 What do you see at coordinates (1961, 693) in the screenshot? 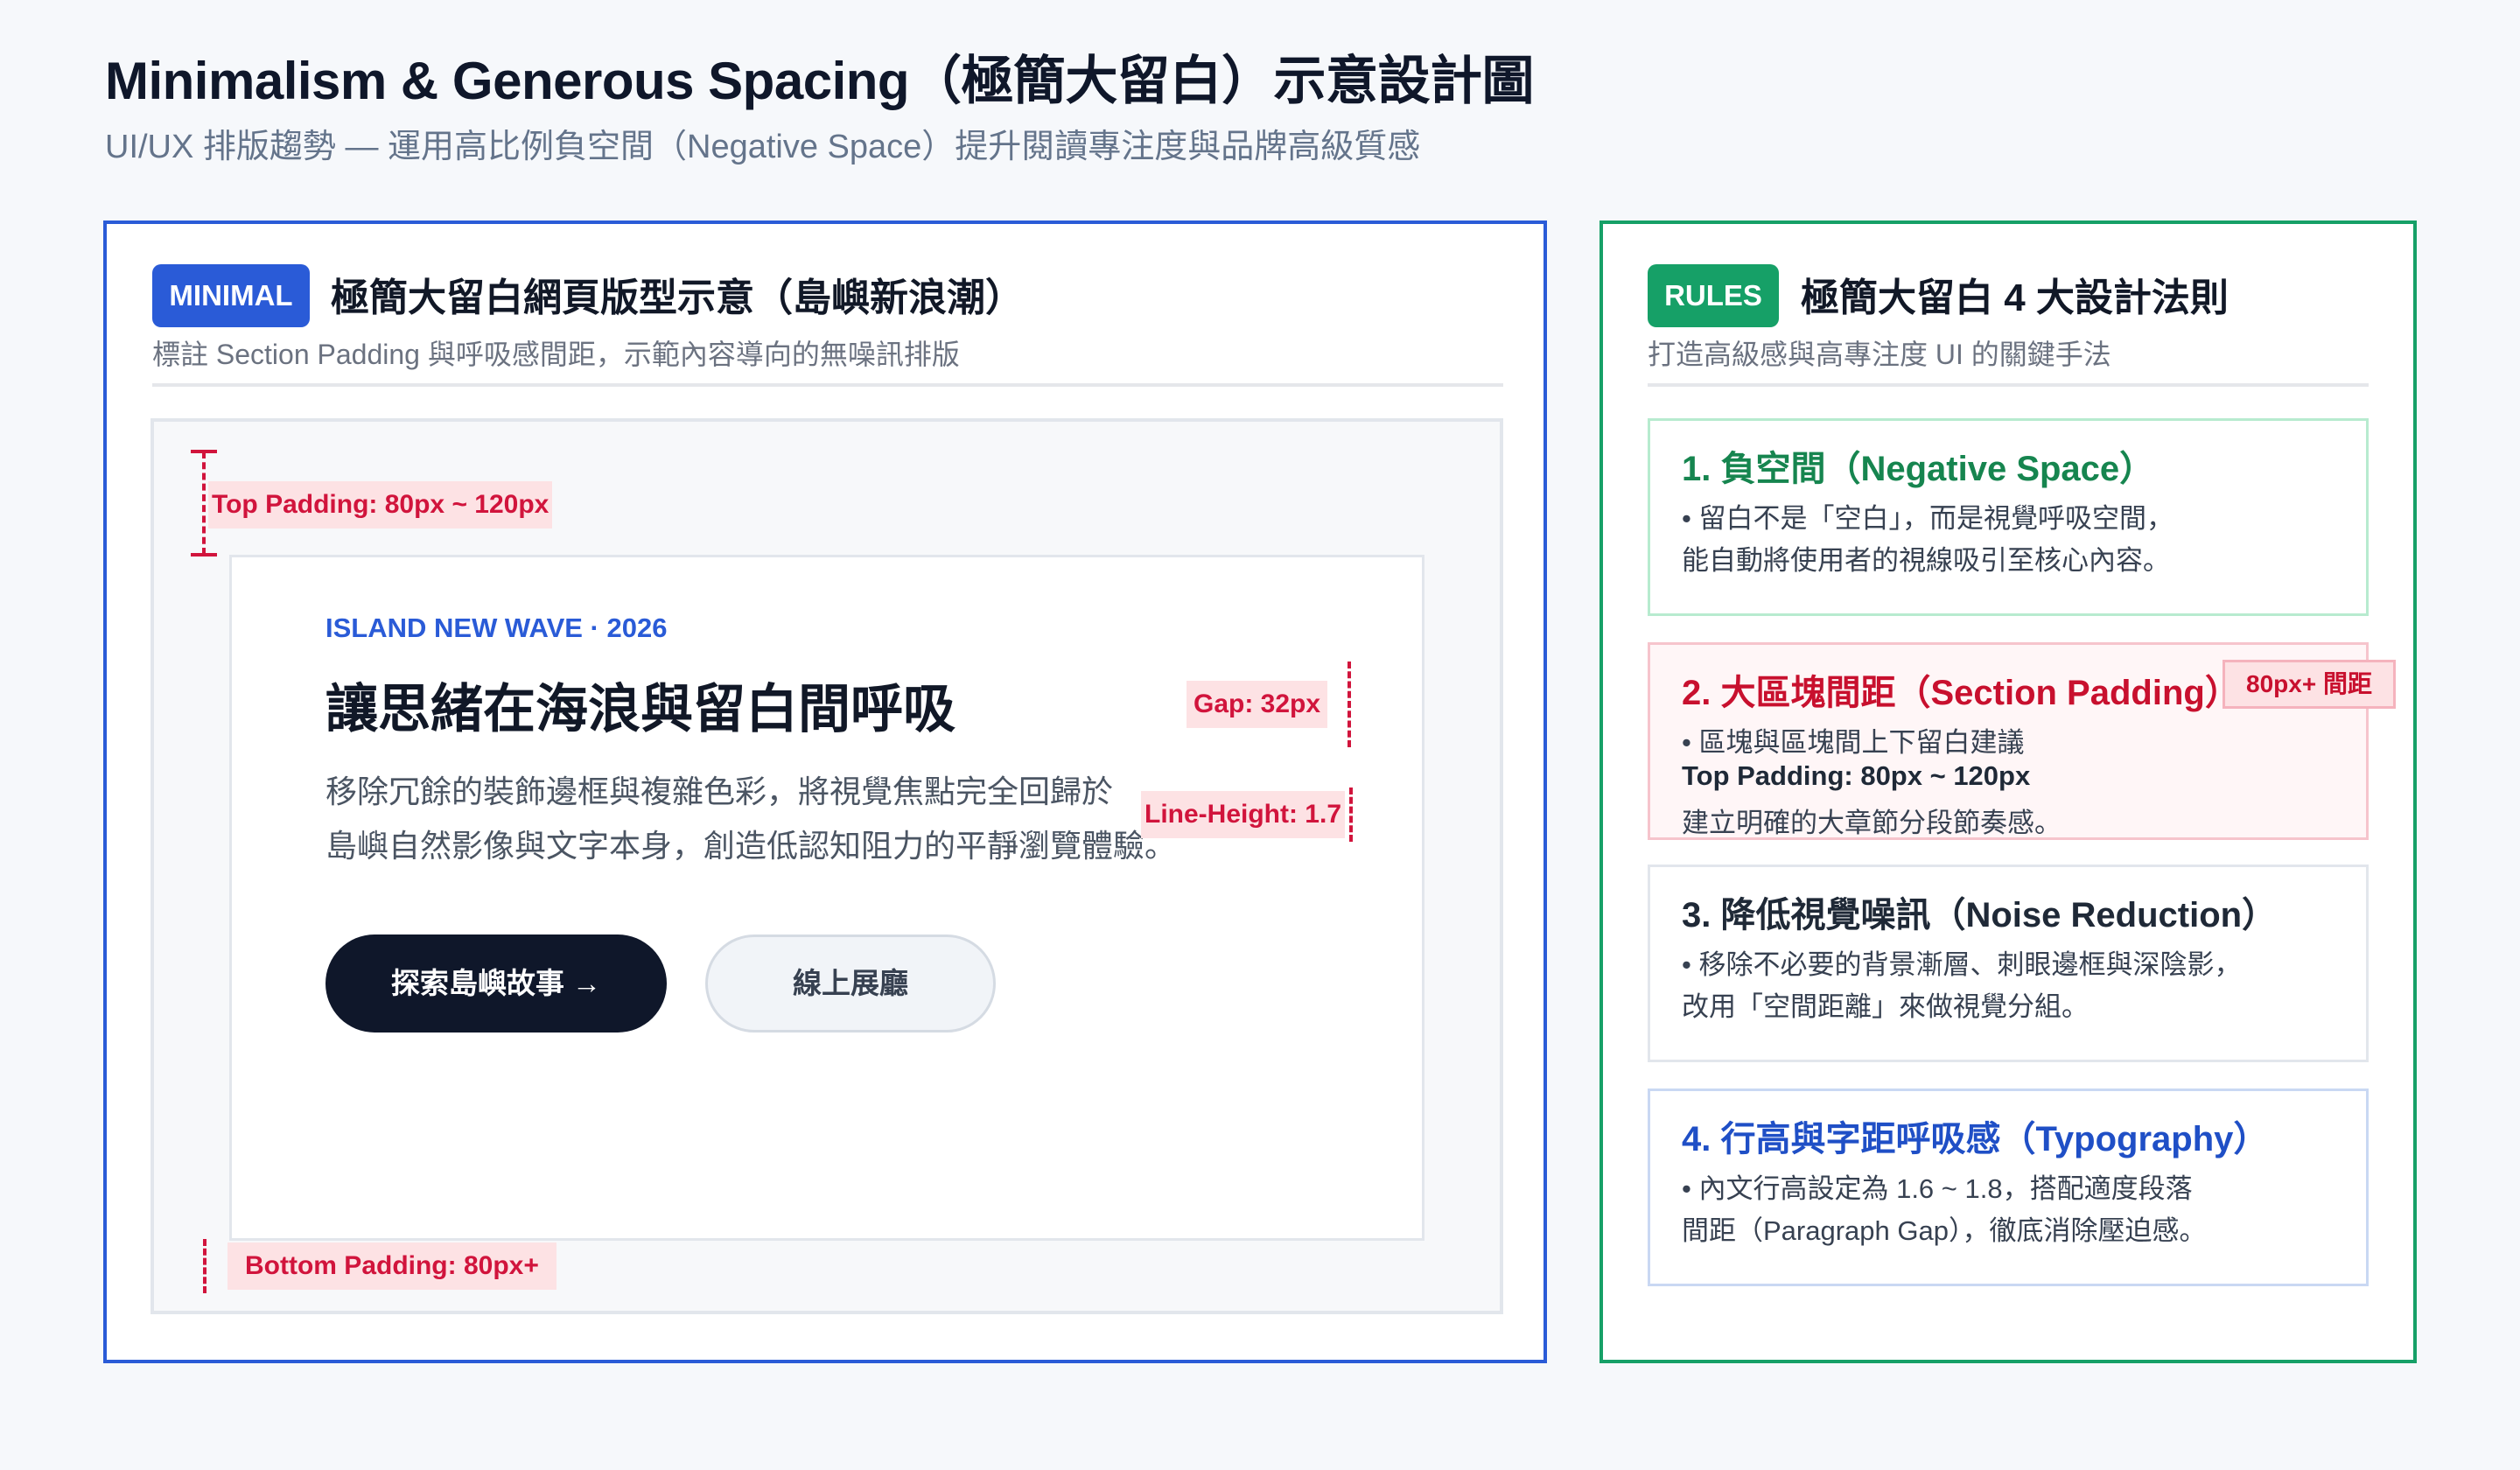
I see `rule-title: 2. 大區塊間距（Section Padding）` at bounding box center [1961, 693].